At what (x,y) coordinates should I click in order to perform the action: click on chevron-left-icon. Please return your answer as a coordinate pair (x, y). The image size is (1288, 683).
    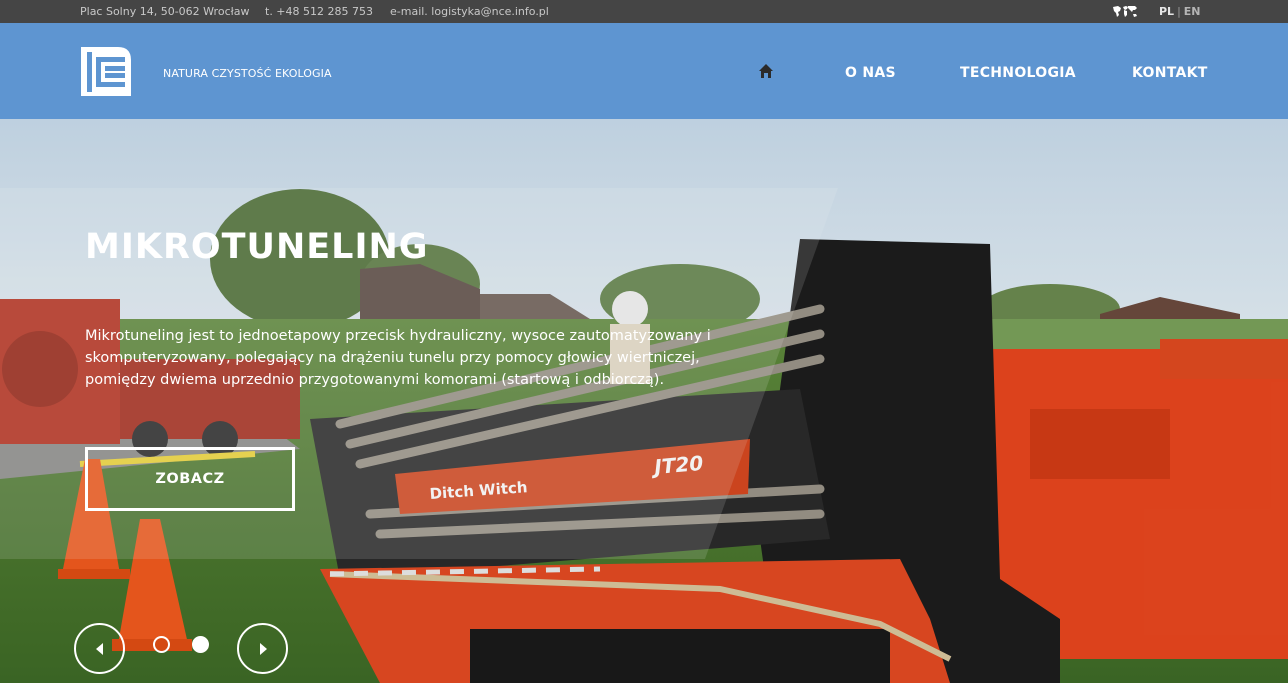
    Looking at the image, I should click on (99, 648).